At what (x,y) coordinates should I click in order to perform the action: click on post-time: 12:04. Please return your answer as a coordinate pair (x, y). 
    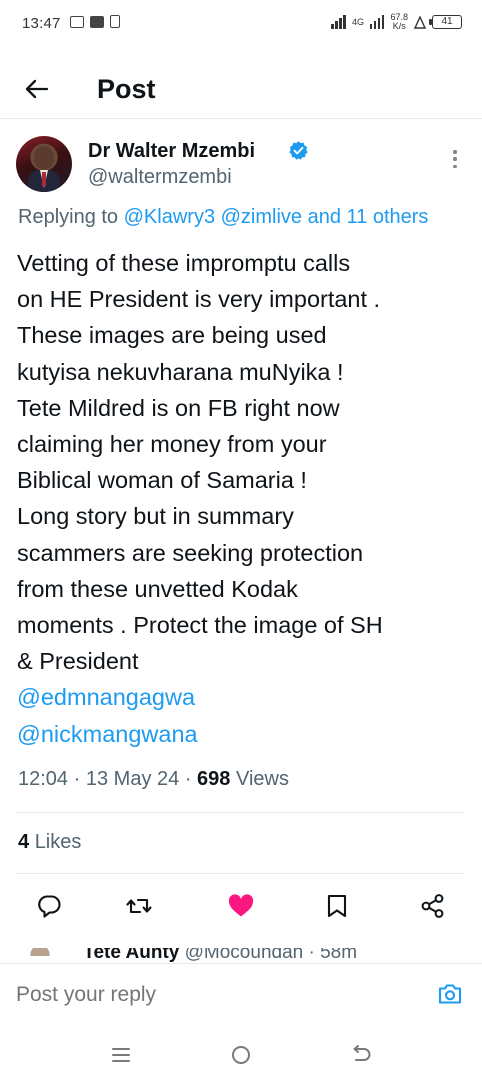
    Looking at the image, I should click on (43, 779).